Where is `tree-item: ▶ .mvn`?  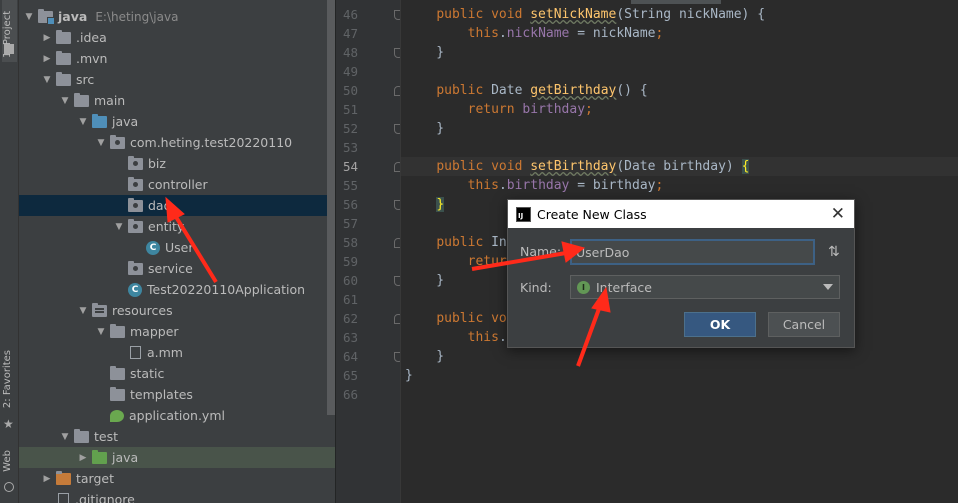
tree-item: ▶ .mvn is located at coordinates (177, 58).